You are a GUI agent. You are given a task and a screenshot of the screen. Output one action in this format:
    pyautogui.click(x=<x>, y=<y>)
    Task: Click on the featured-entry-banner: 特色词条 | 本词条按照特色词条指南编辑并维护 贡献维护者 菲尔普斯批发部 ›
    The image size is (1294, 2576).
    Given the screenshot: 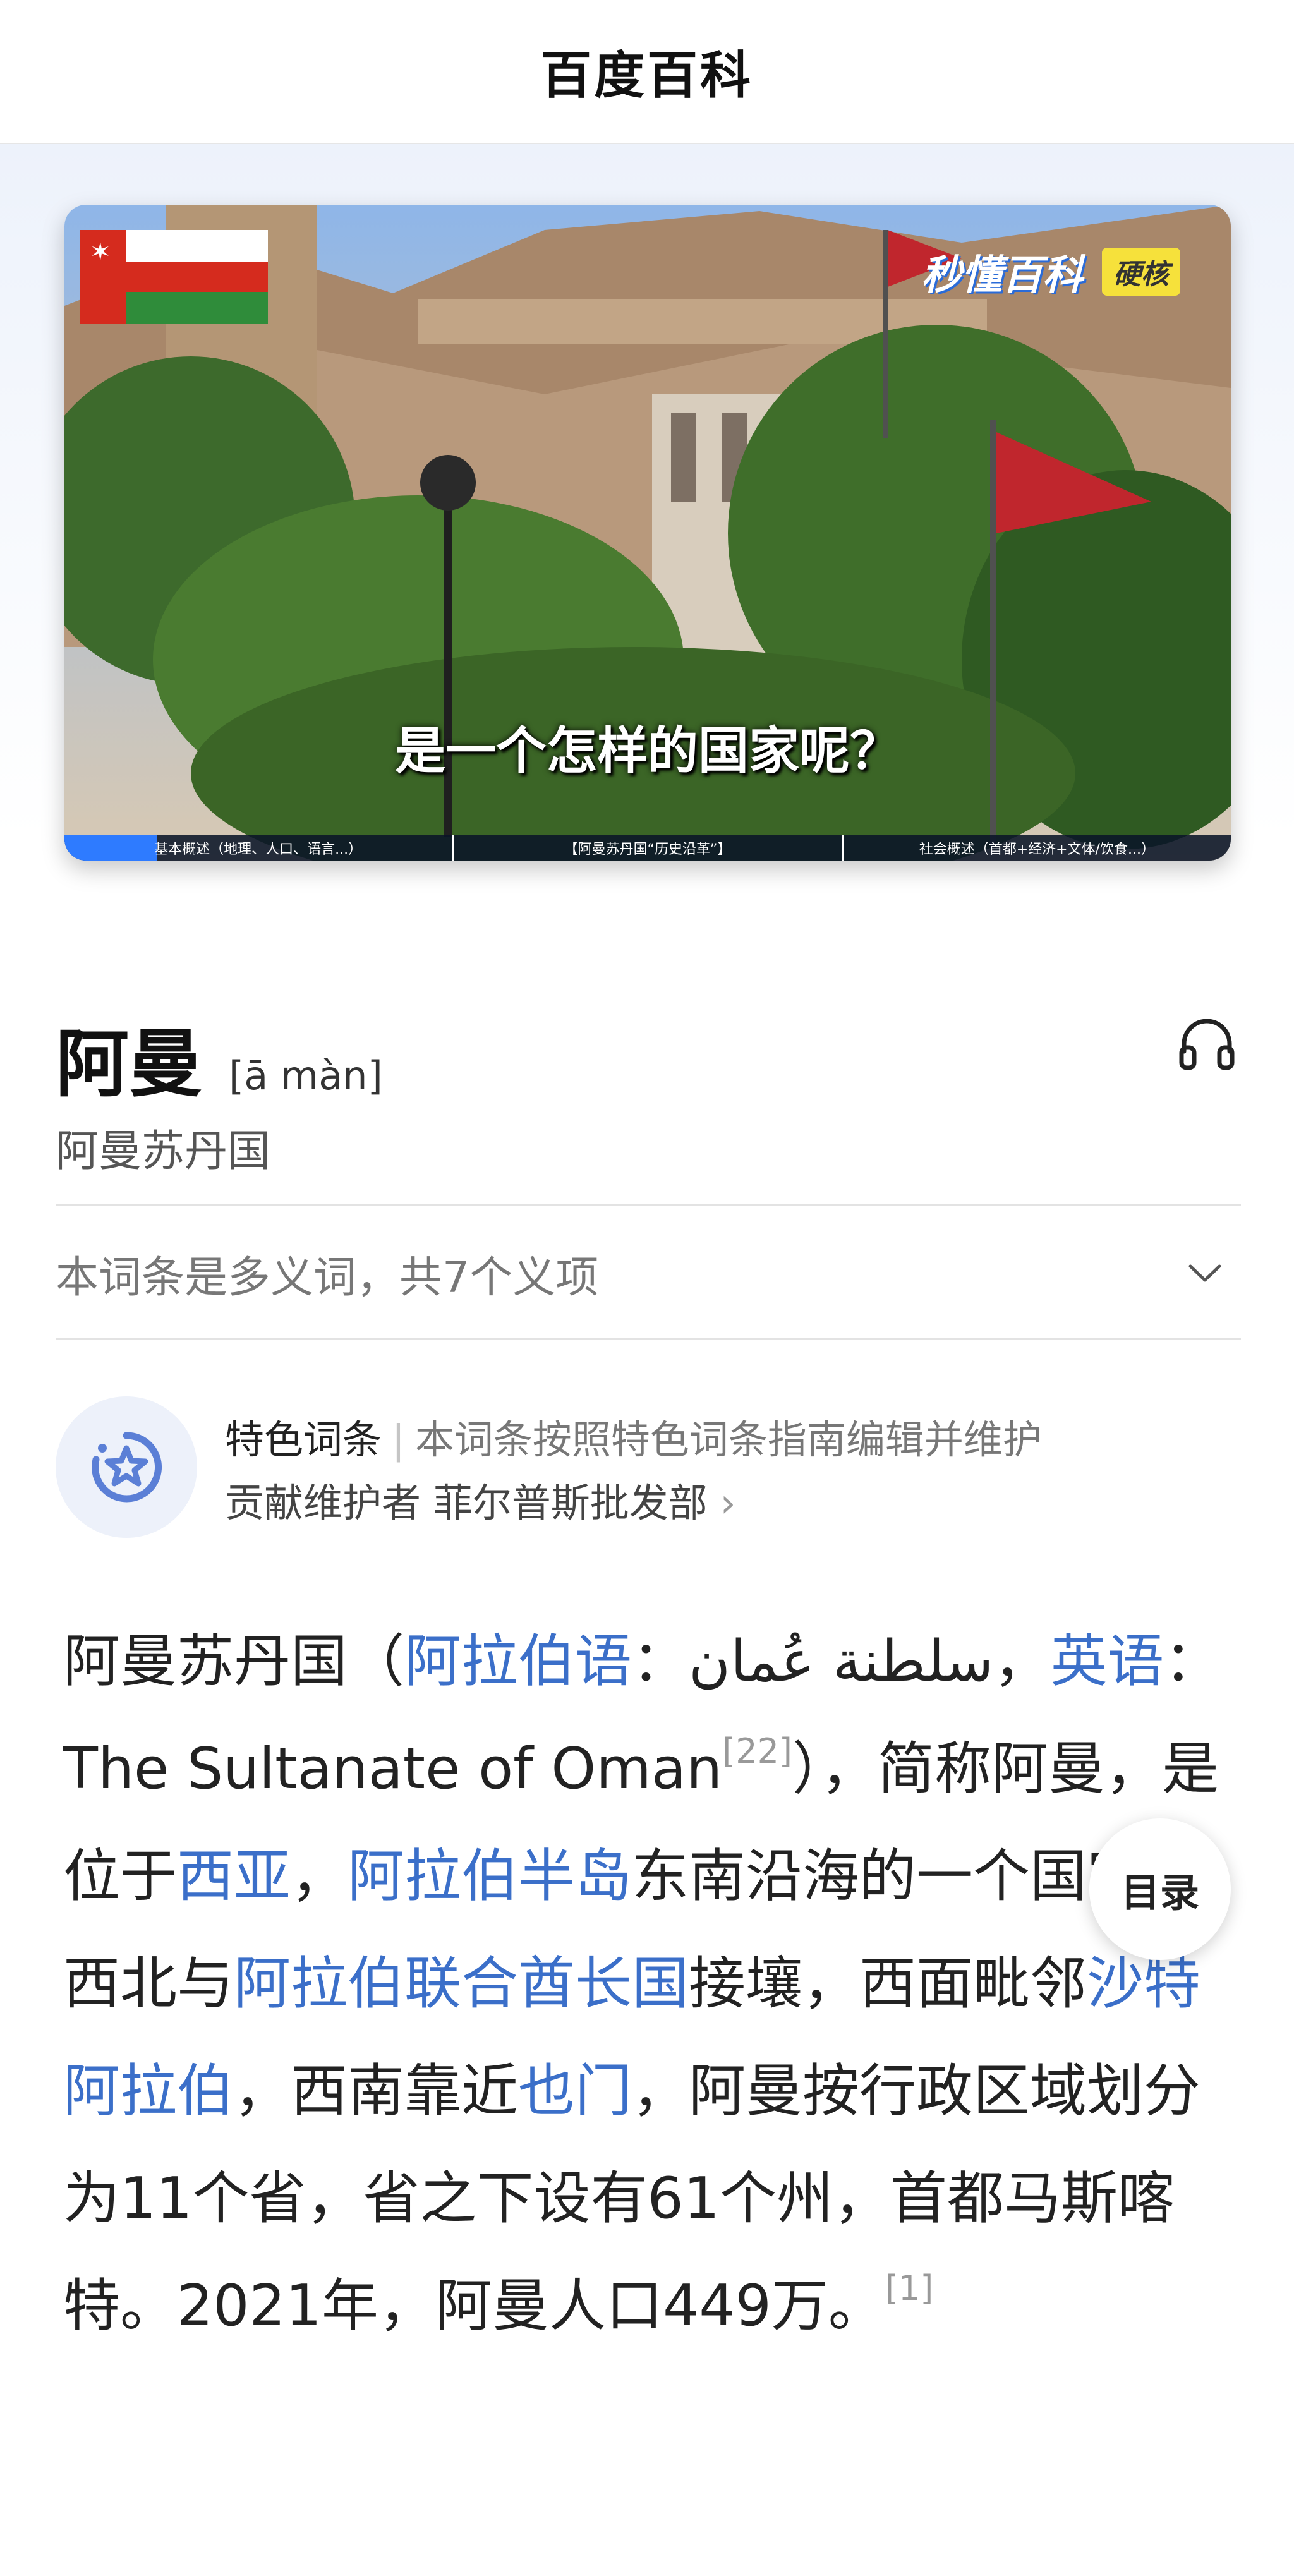 What is the action you would take?
    pyautogui.click(x=648, y=1469)
    